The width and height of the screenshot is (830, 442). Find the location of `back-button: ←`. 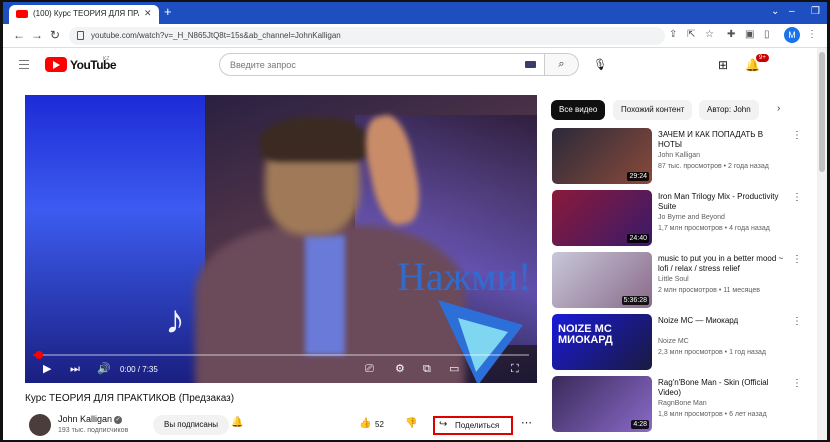

back-button: ← is located at coordinates (19, 35).